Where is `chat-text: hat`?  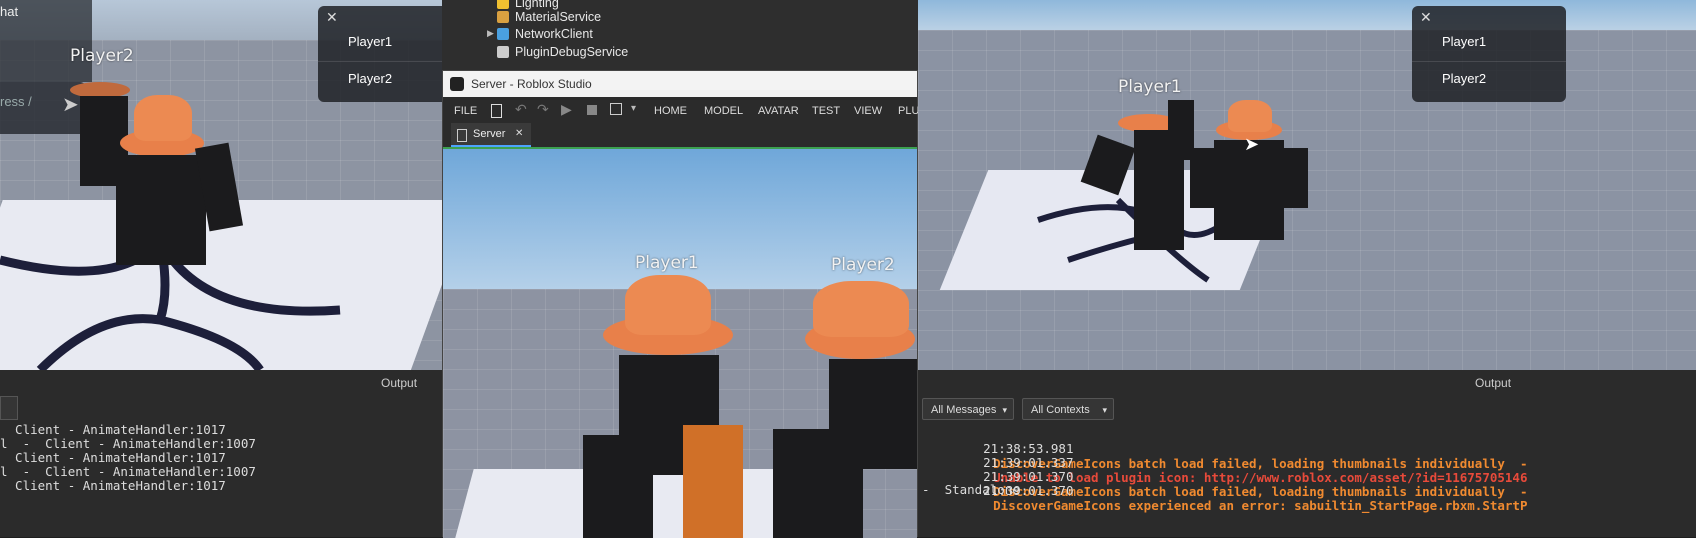 chat-text: hat is located at coordinates (9, 11).